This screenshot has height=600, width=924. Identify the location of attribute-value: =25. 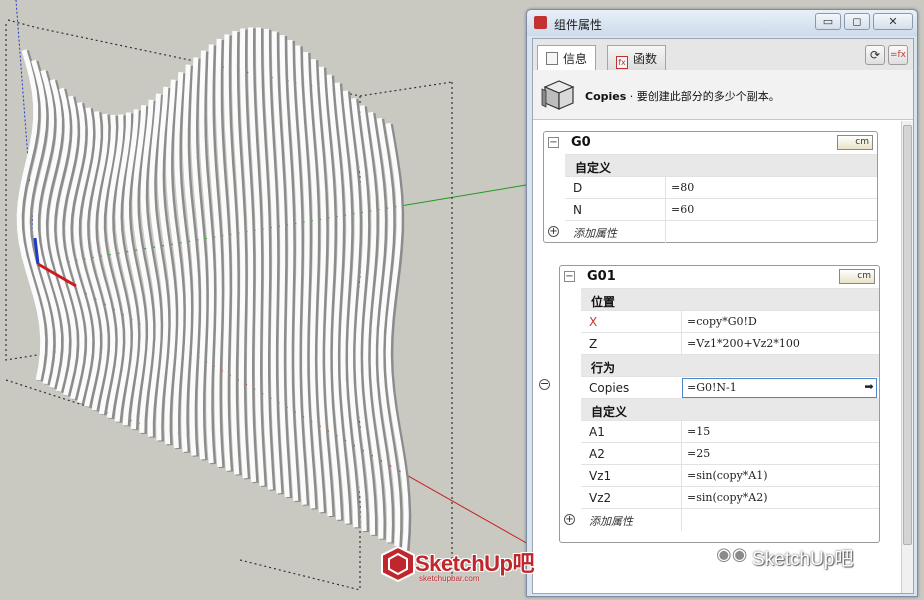
(698, 453).